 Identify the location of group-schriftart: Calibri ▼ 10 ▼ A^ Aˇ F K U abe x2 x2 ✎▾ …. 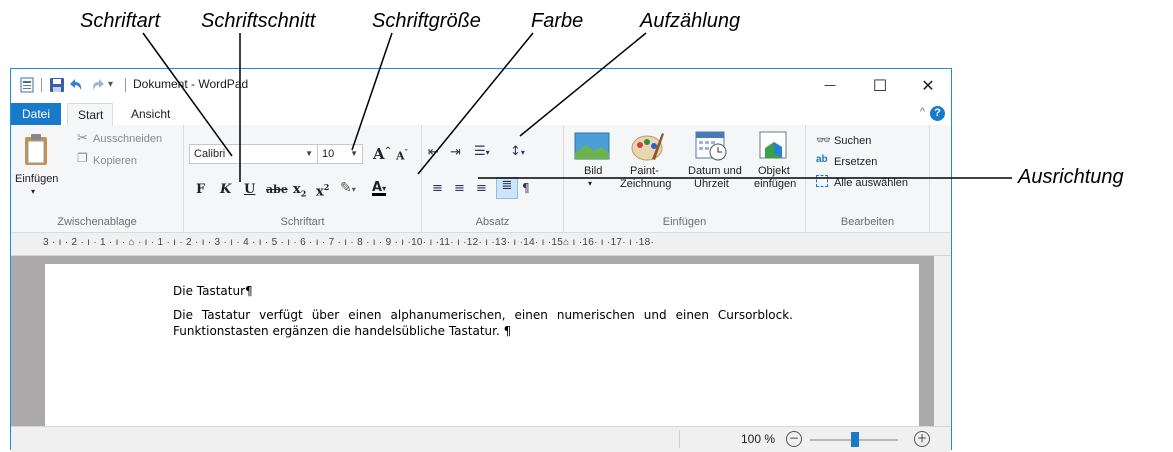
(303, 178).